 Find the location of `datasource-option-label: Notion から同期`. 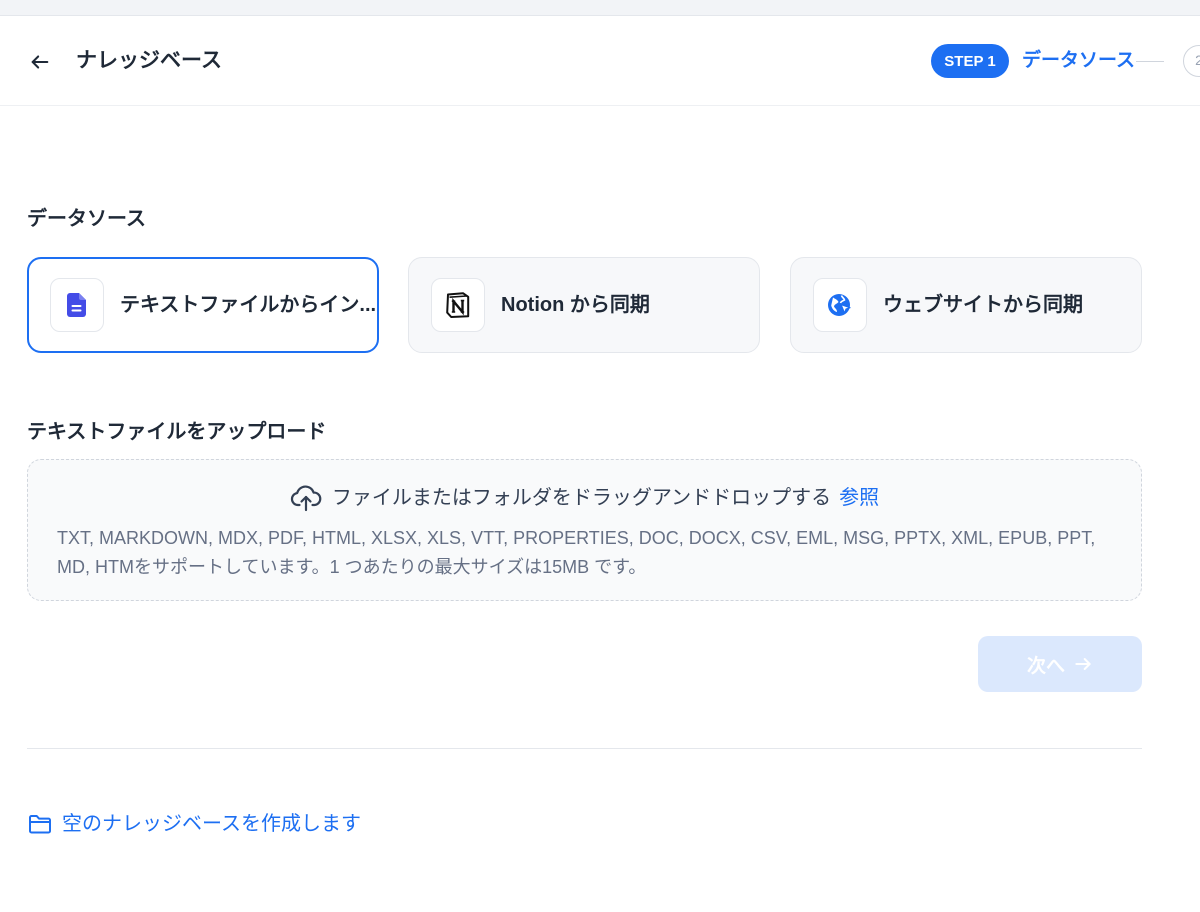

datasource-option-label: Notion から同期 is located at coordinates (575, 305).